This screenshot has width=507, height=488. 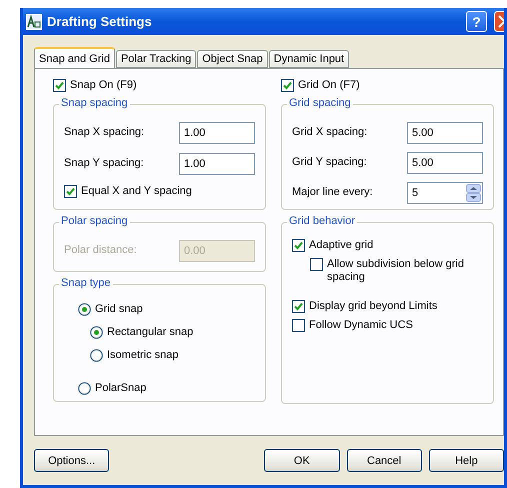 I want to click on radio-label: Rectangular snap, so click(x=150, y=332).